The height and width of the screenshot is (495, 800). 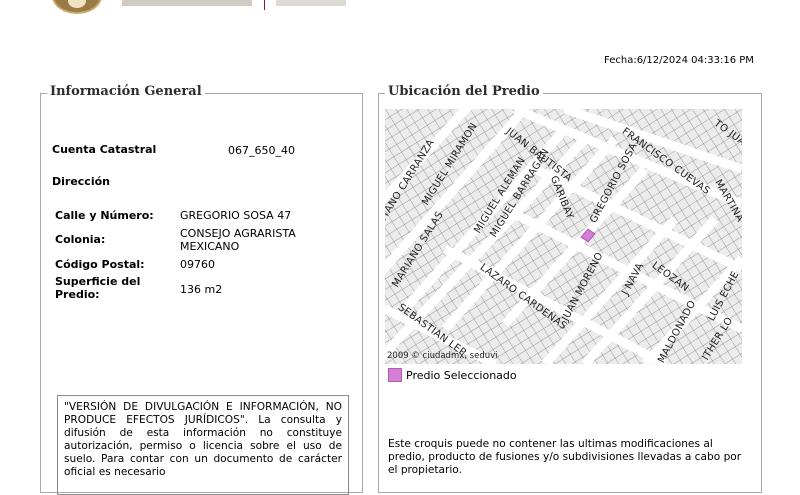 What do you see at coordinates (264, 5) in the screenshot?
I see `logo-divider` at bounding box center [264, 5].